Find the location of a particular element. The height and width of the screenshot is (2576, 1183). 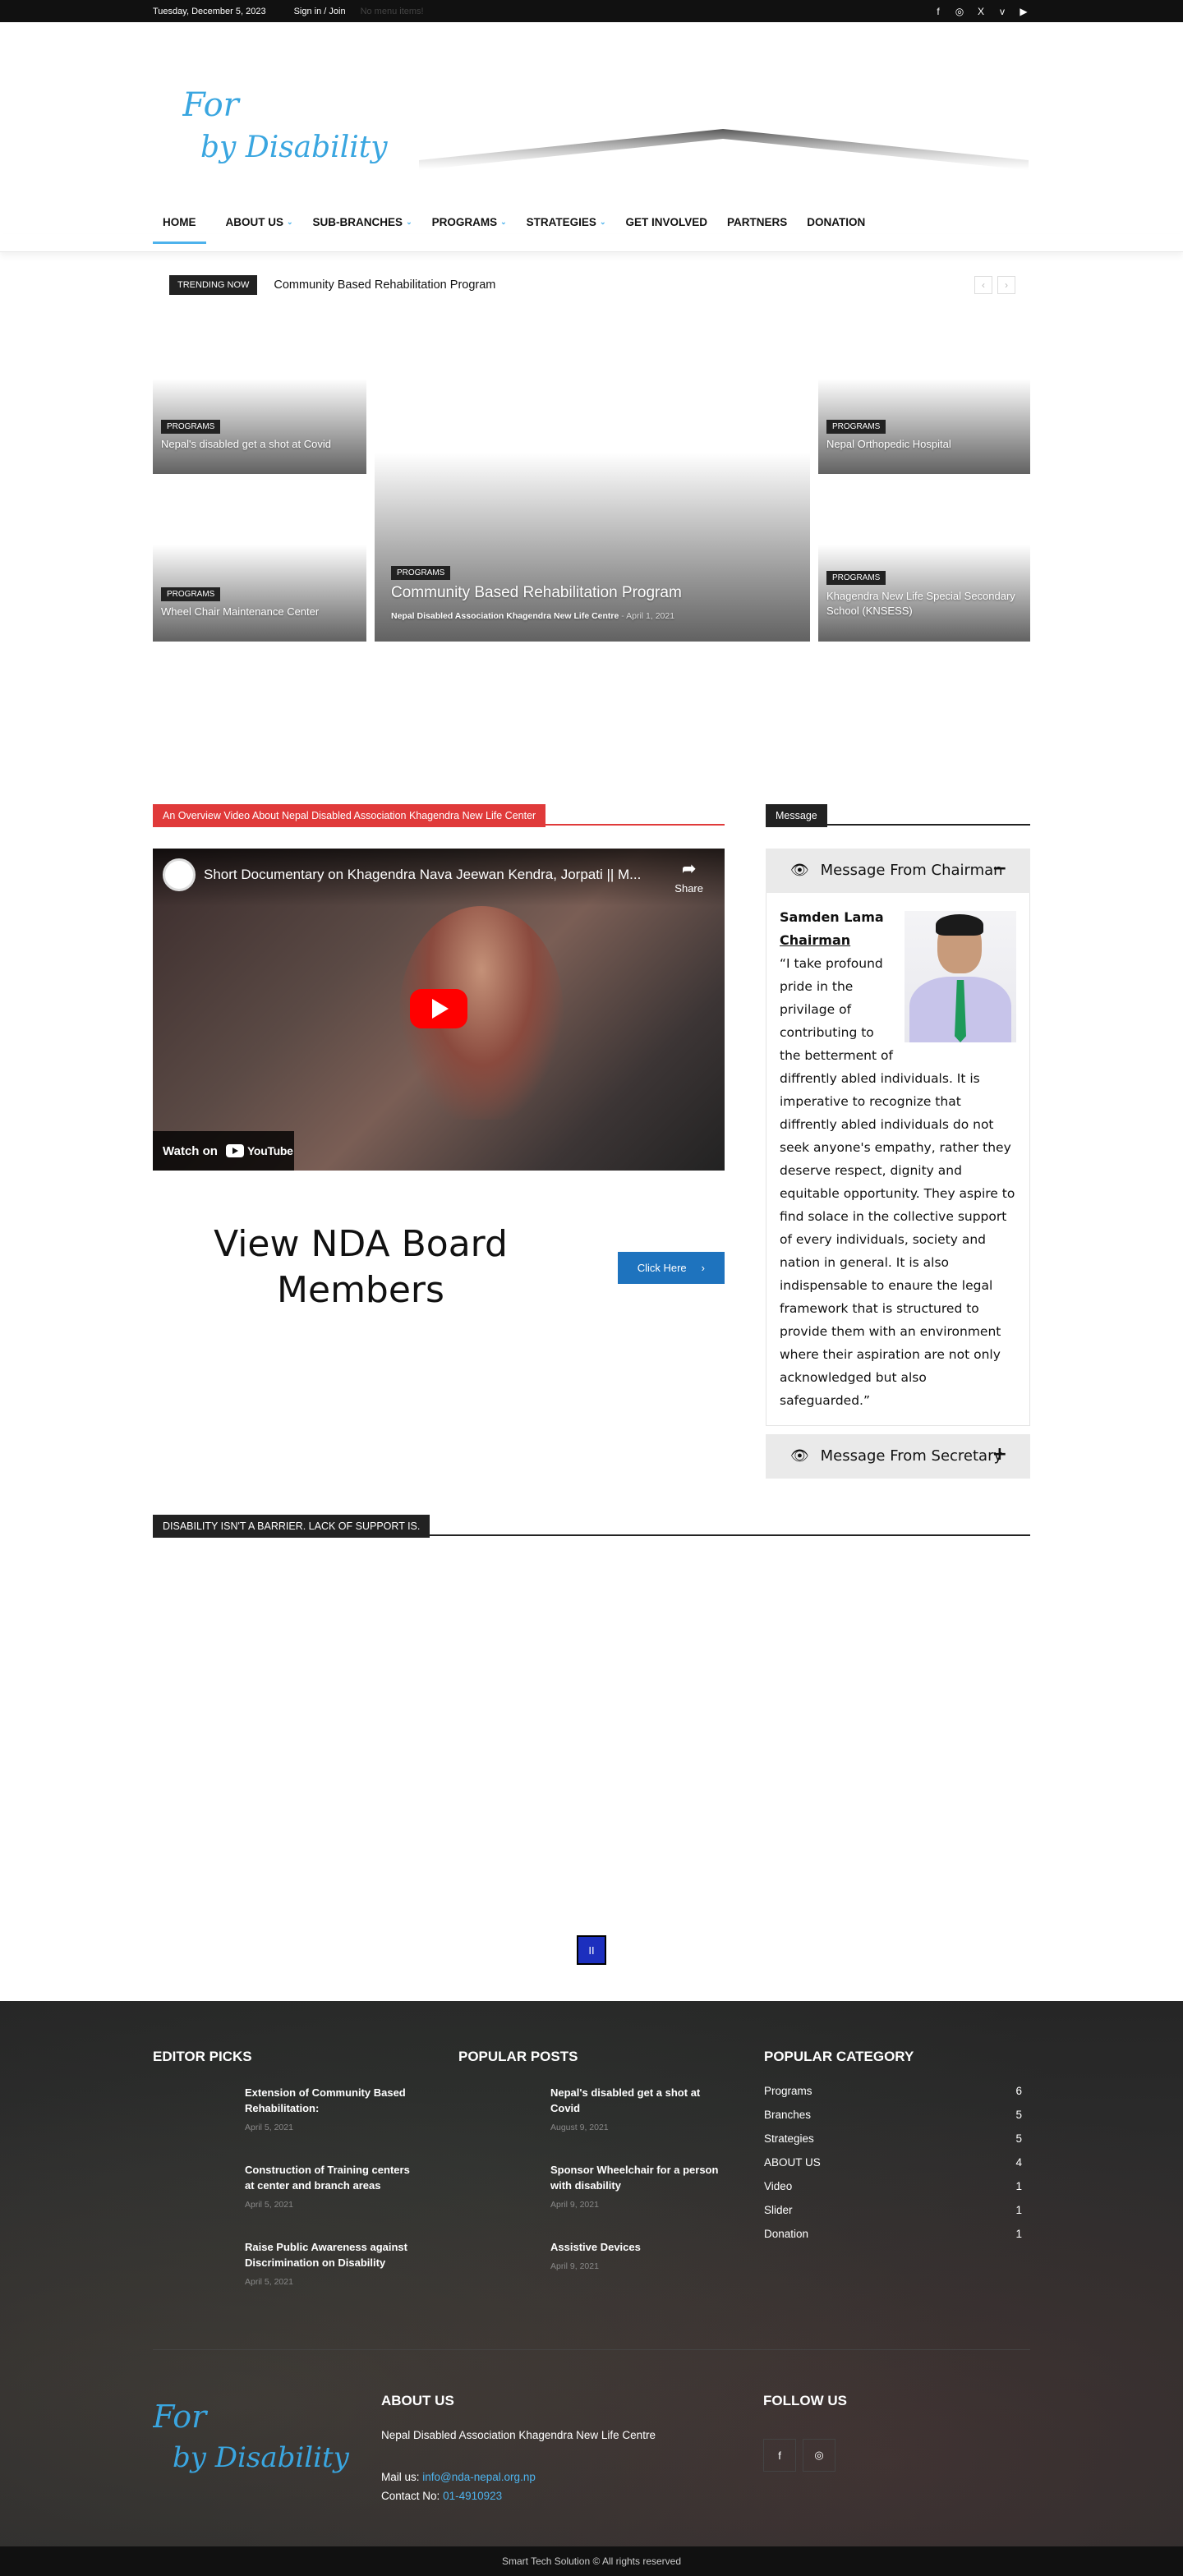

nav-home: HOME is located at coordinates (179, 226).